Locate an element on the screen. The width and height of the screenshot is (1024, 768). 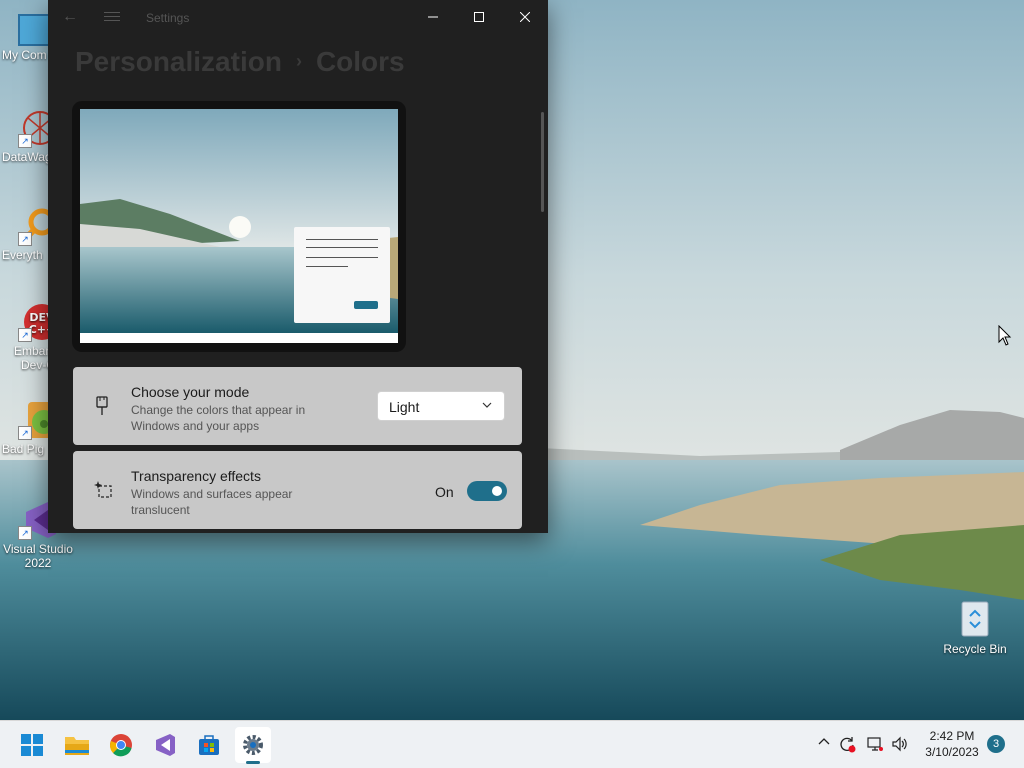
desktop-icon-label: Recycle Bin is located at coordinates (975, 649).